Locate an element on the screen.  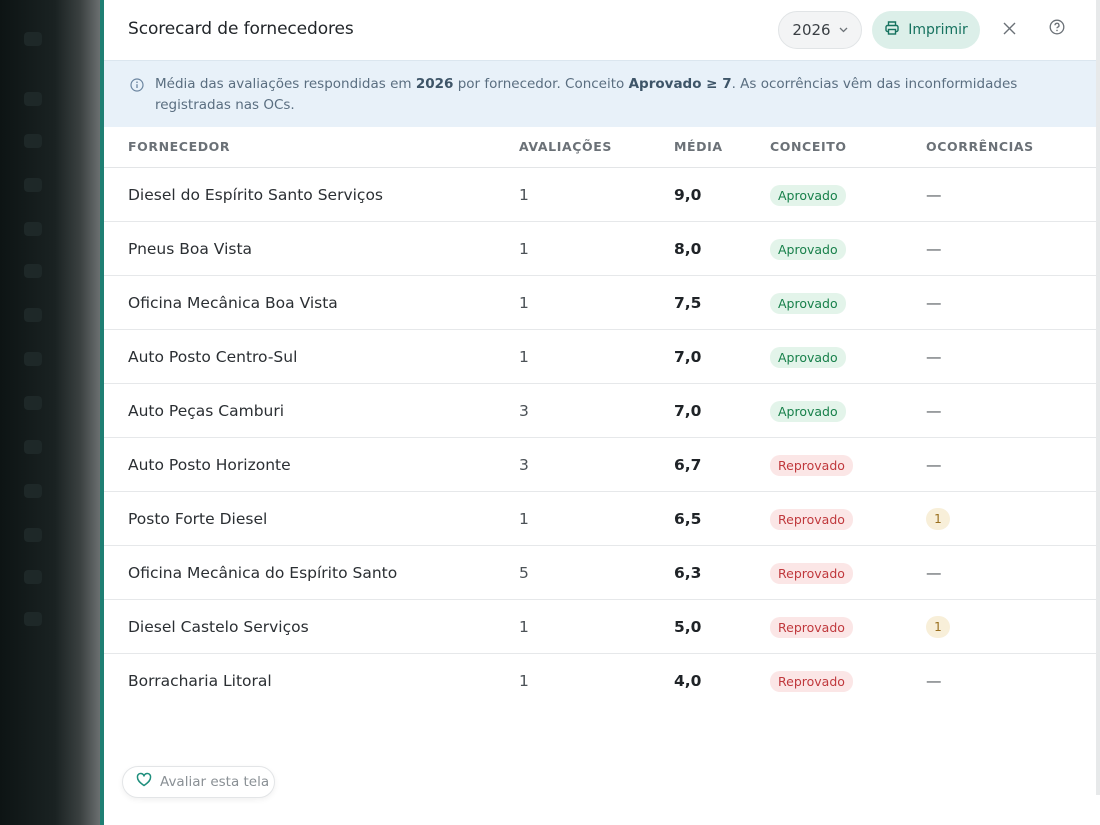
supplier-name: Diesel do Espírito Santo Serviços is located at coordinates (256, 195).